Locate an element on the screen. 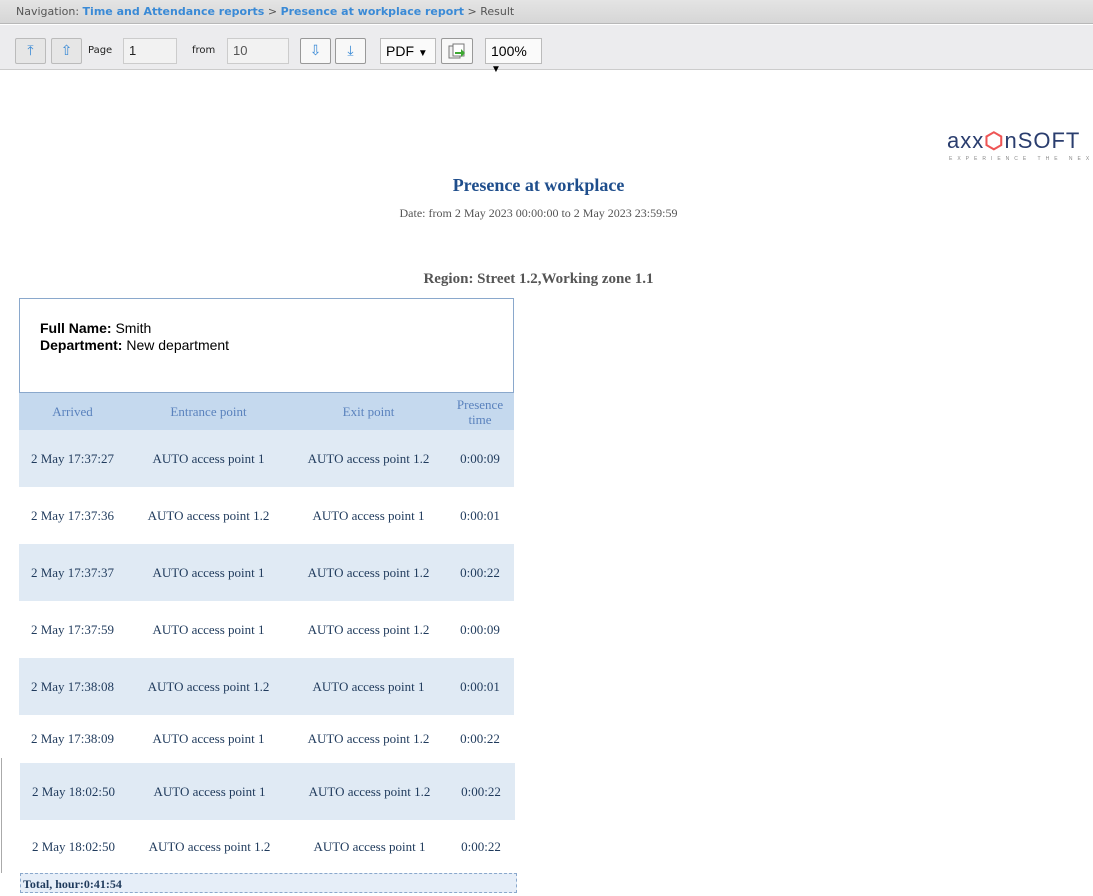 Image resolution: width=1093 pixels, height=896 pixels. arrow-up-icon: ⇧ is located at coordinates (66, 51).